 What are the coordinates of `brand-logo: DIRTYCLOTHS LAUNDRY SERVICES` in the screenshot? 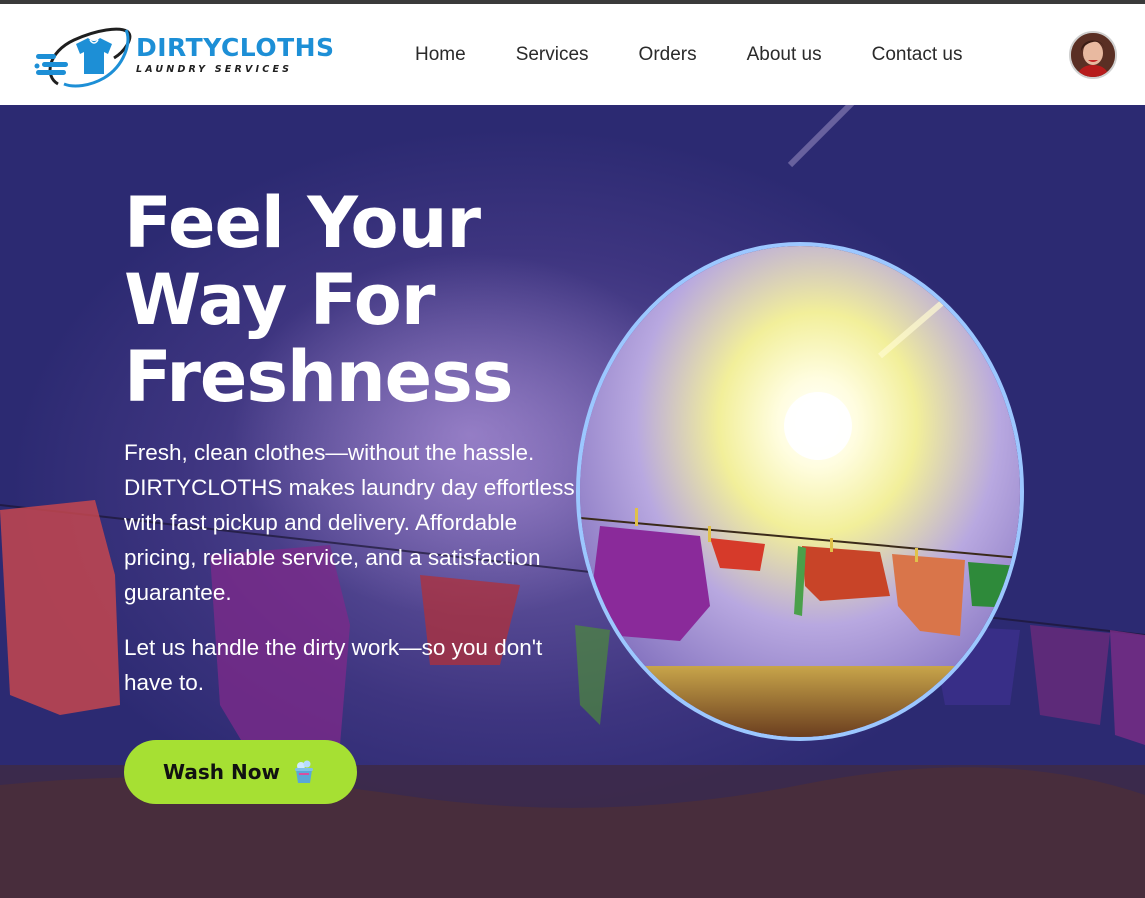 It's located at (184, 55).